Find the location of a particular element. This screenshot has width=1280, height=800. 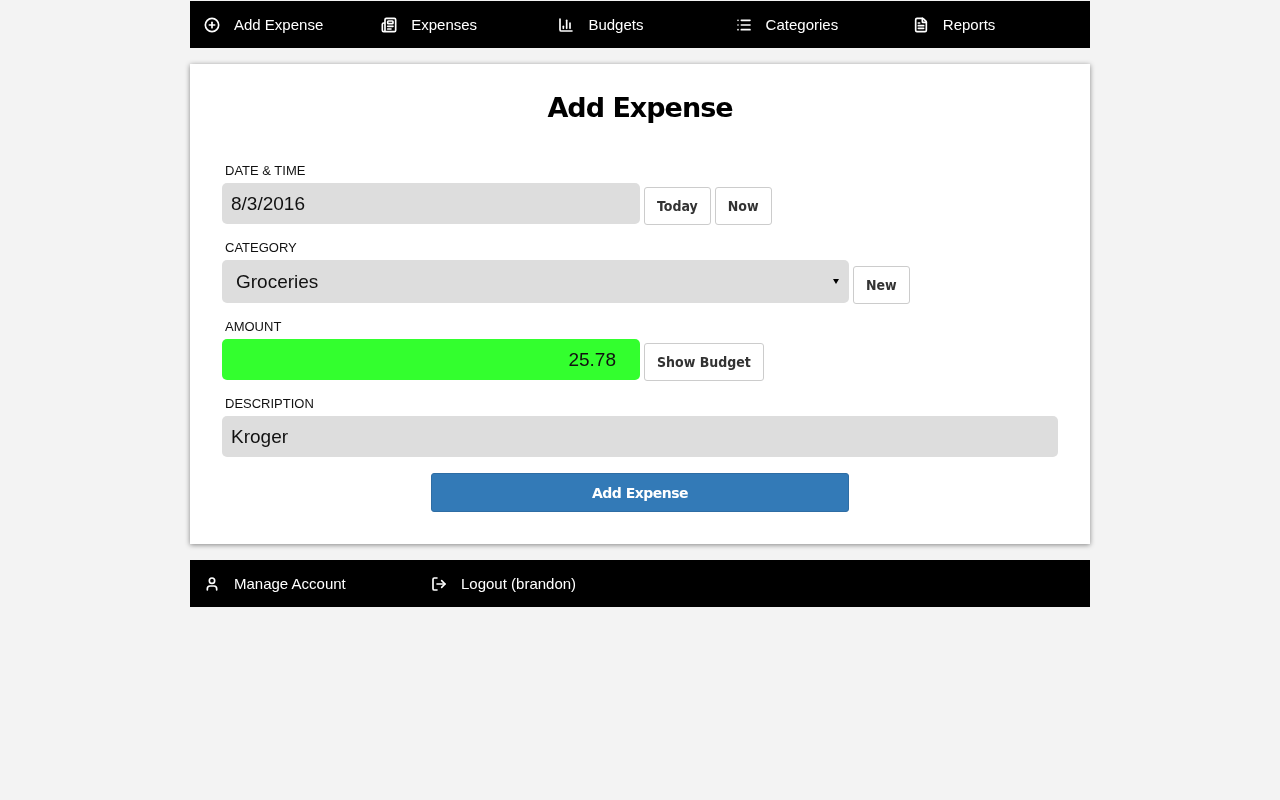

document-icon is located at coordinates (920, 24).